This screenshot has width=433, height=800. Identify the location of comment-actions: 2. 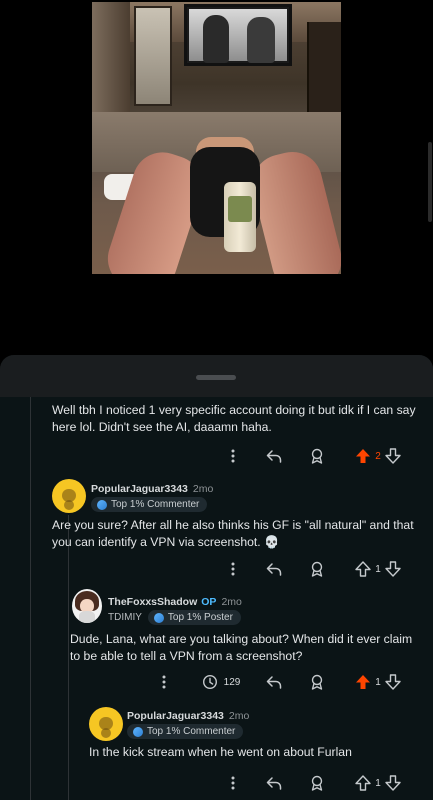
(216, 456).